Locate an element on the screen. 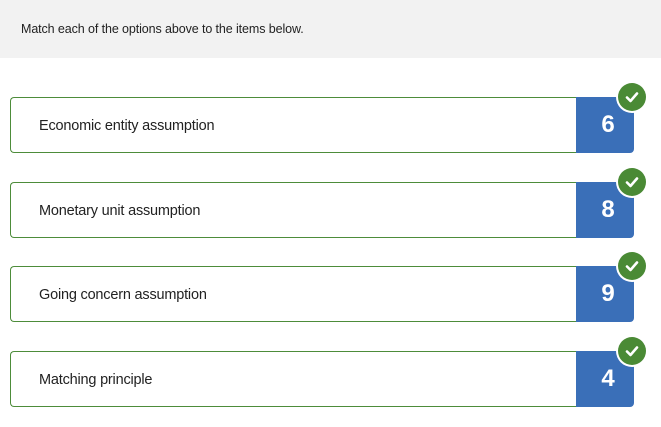 The image size is (661, 427). match-item-label: Monetary unit assumption is located at coordinates (120, 211).